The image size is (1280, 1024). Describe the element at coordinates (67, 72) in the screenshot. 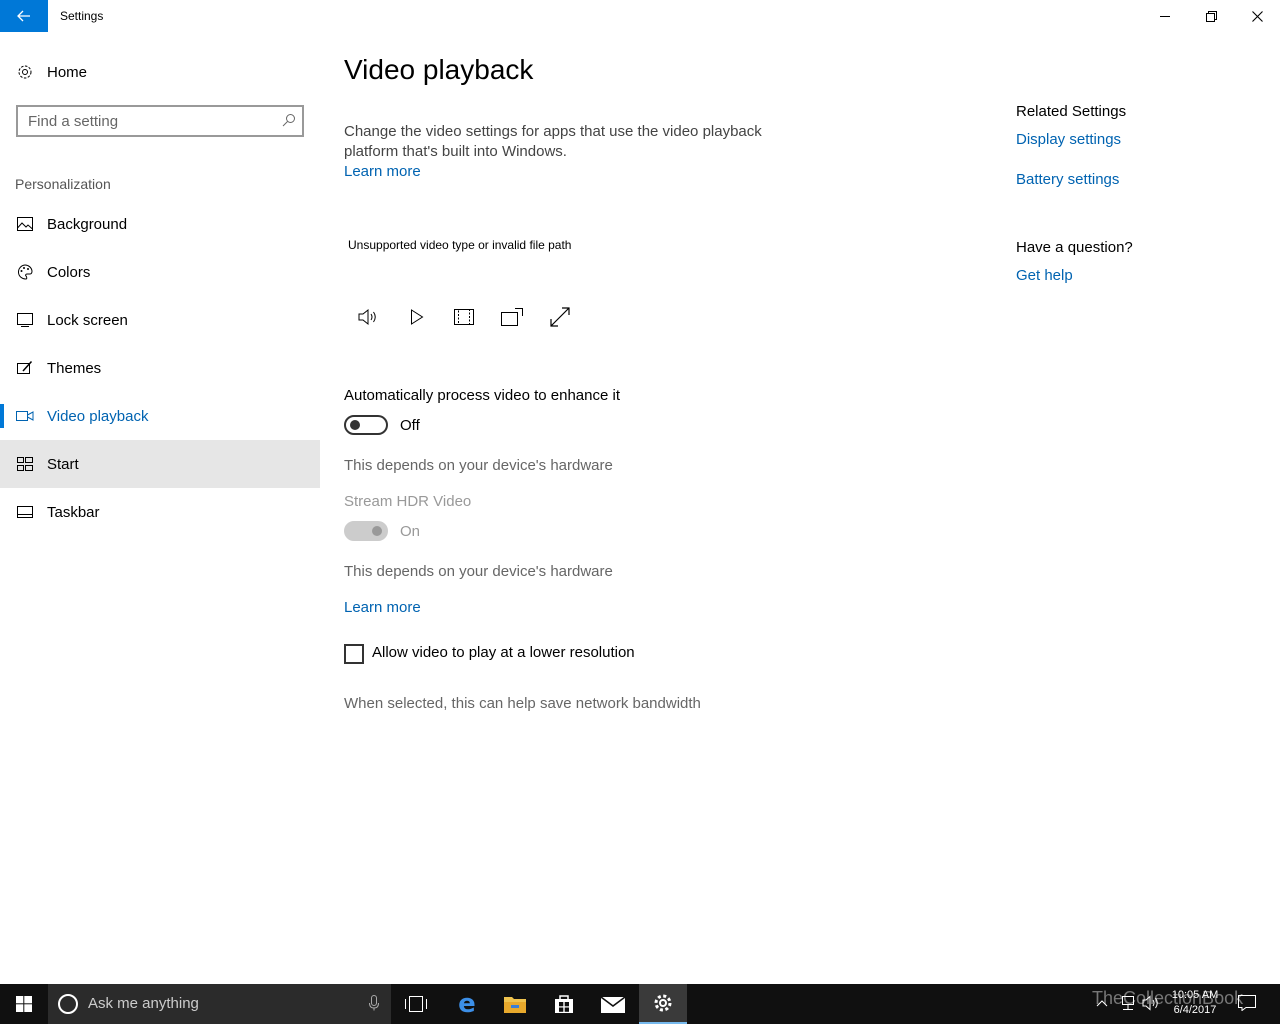

I see `sidebar-item-label: Home` at that location.